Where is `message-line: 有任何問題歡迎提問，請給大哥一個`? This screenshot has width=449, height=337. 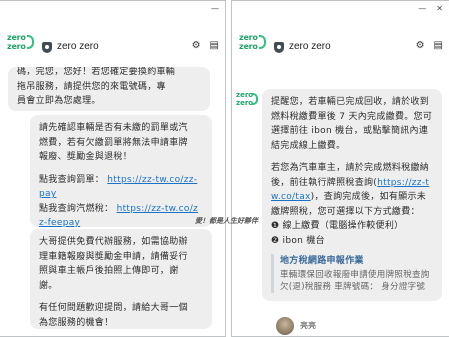 message-line: 有任何問題歡迎提問，請給大哥一個 is located at coordinates (113, 308).